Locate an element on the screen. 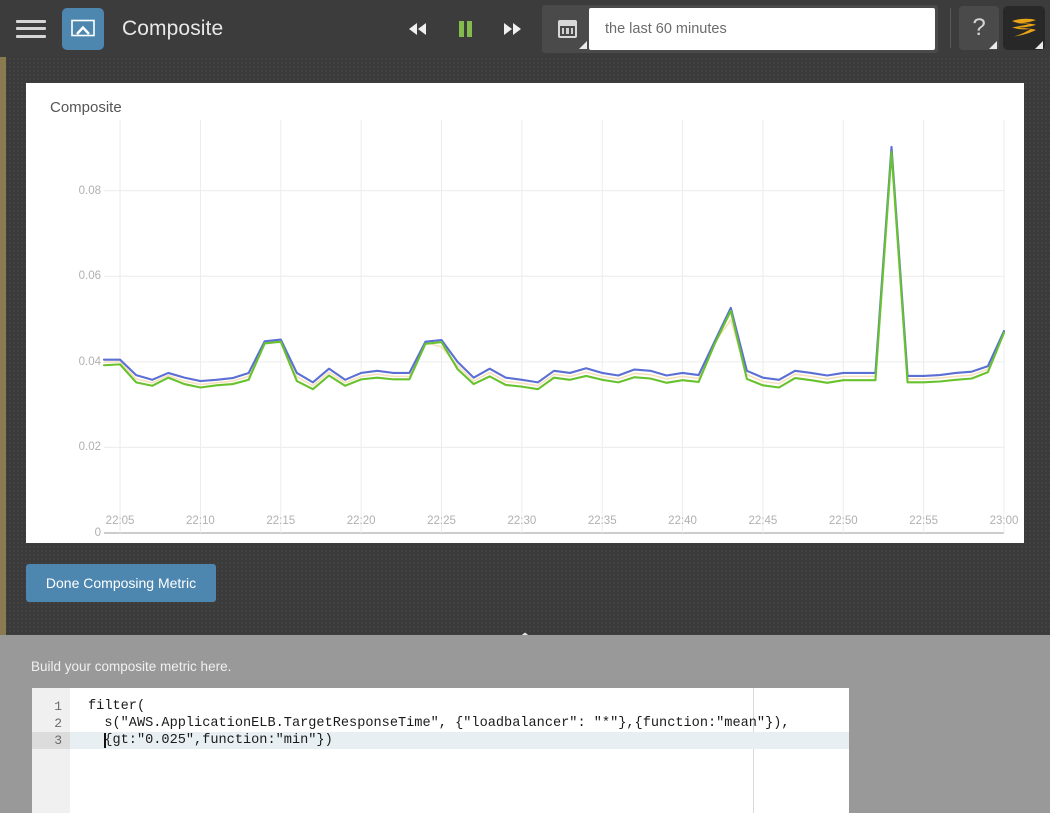 The image size is (1050, 813). signalfx-logo-icon is located at coordinates (1024, 28).